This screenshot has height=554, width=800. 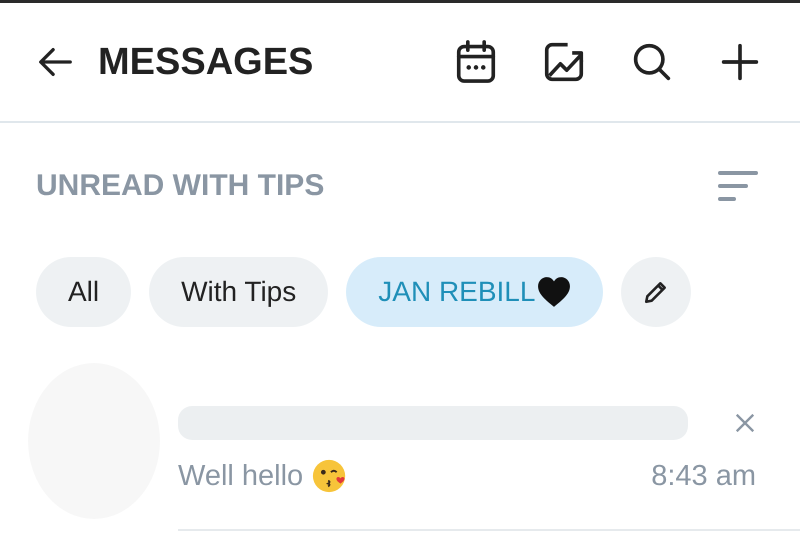 What do you see at coordinates (241, 476) in the screenshot?
I see `message-preview: Well hello` at bounding box center [241, 476].